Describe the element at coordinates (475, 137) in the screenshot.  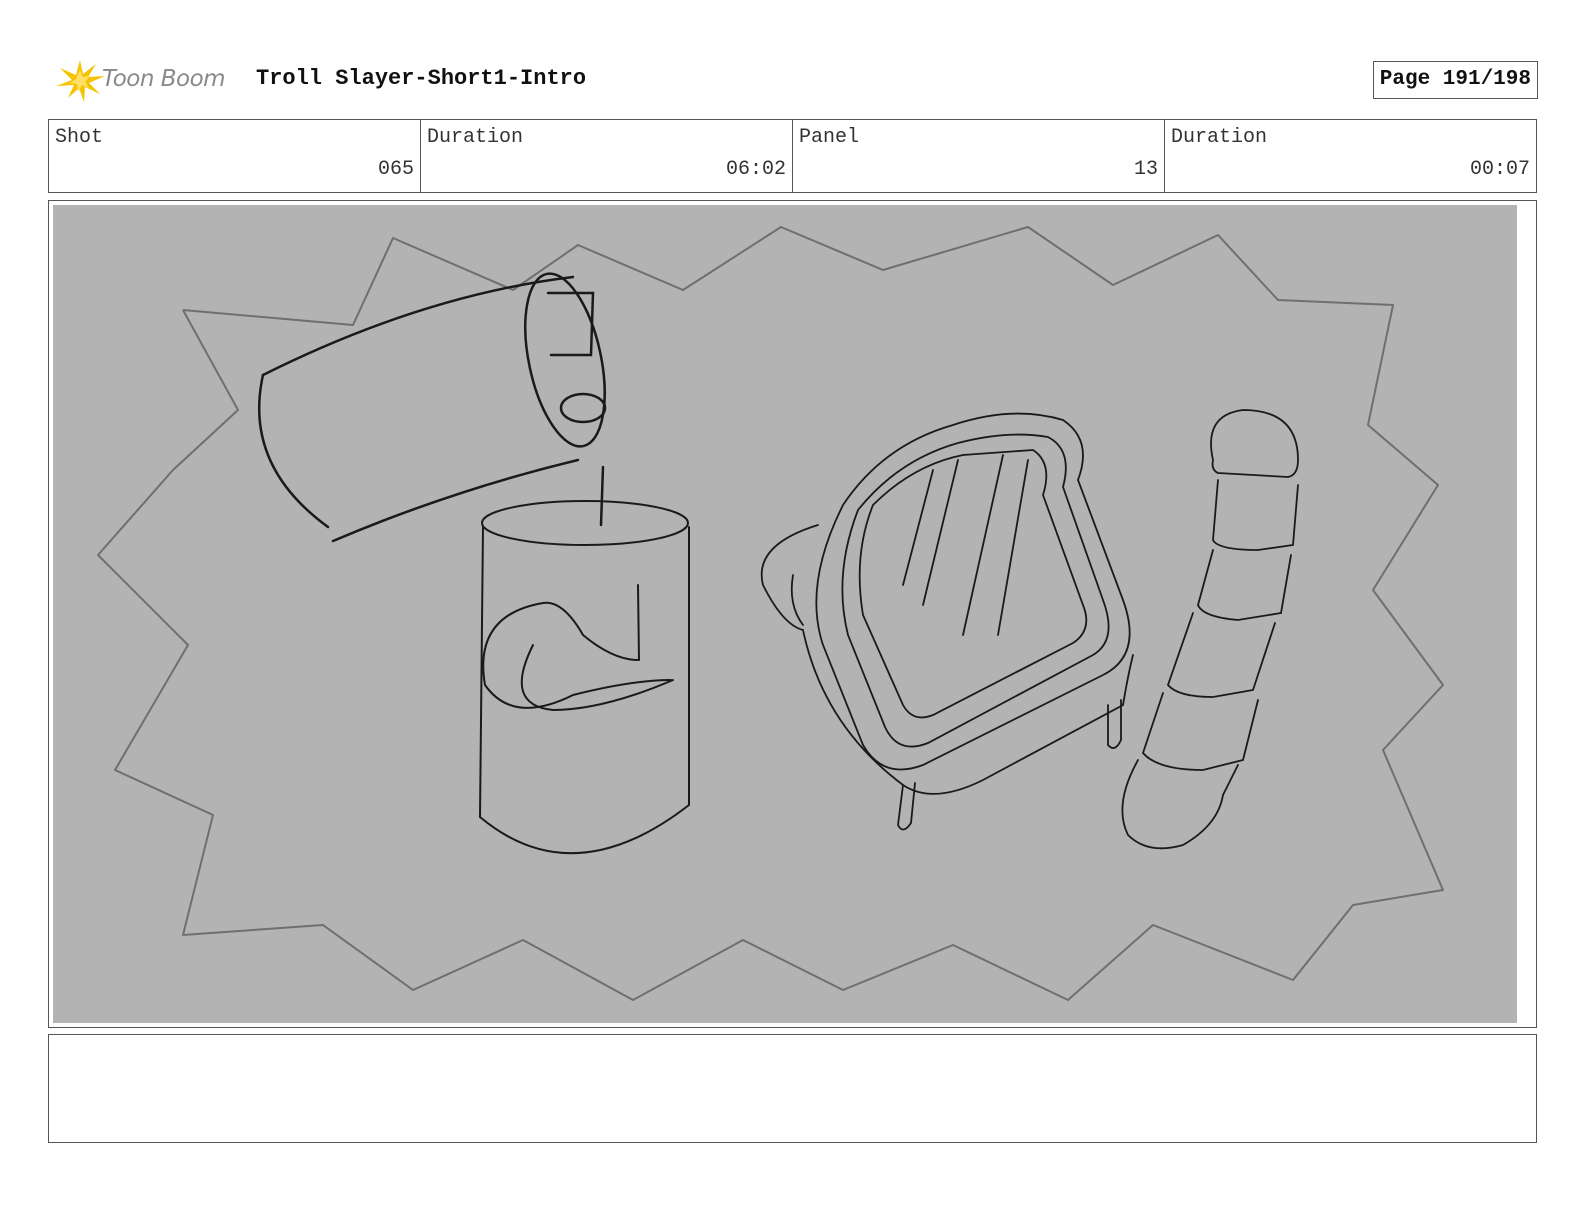
I see `shot-duration-label: Duration` at that location.